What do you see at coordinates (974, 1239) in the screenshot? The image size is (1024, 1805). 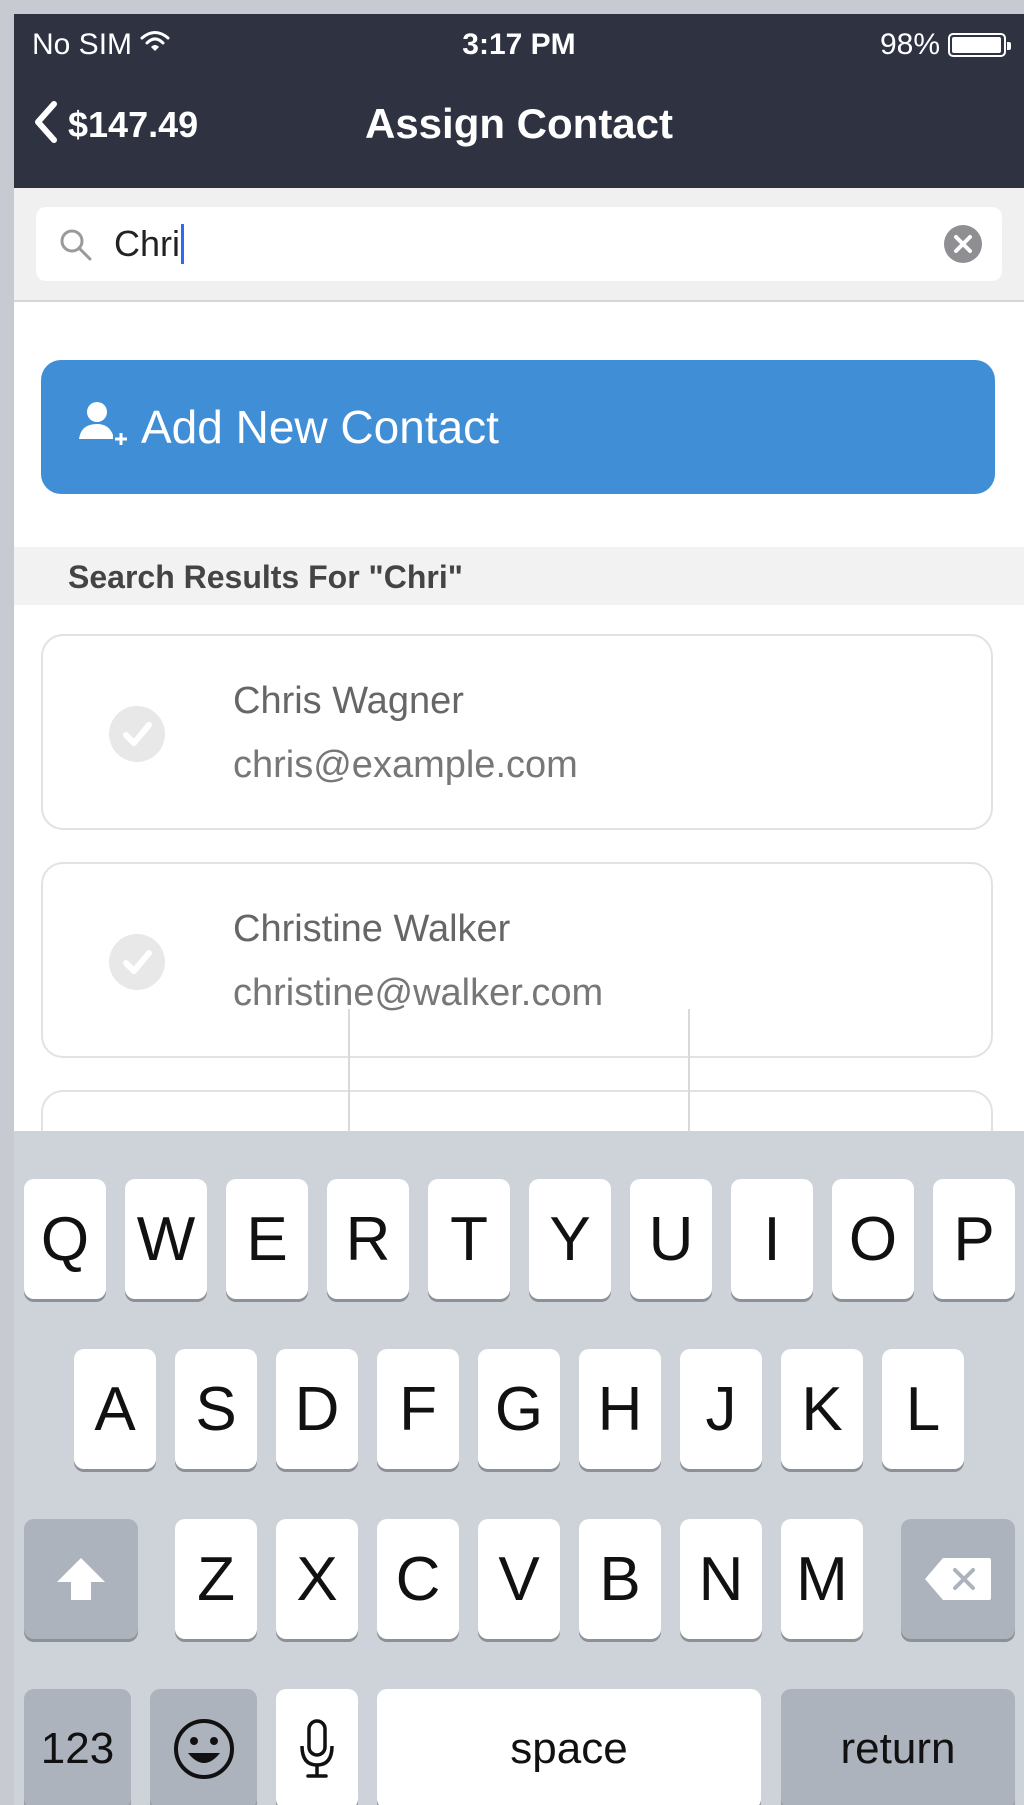 I see `key-p: P` at bounding box center [974, 1239].